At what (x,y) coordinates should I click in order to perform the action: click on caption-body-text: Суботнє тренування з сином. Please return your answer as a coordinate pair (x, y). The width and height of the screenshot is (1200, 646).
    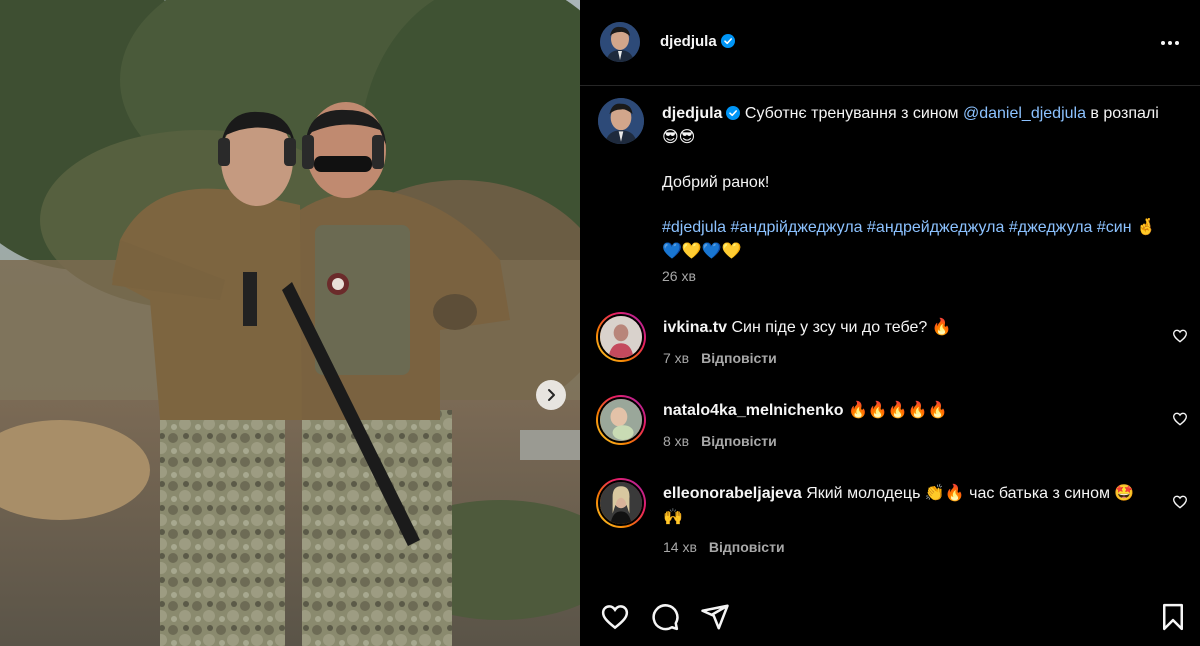
    Looking at the image, I should click on (853, 113).